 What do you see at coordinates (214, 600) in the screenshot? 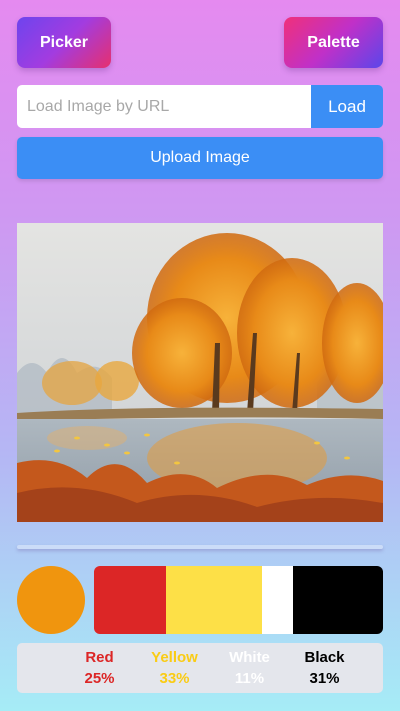
I see `palette-segment-yellow` at bounding box center [214, 600].